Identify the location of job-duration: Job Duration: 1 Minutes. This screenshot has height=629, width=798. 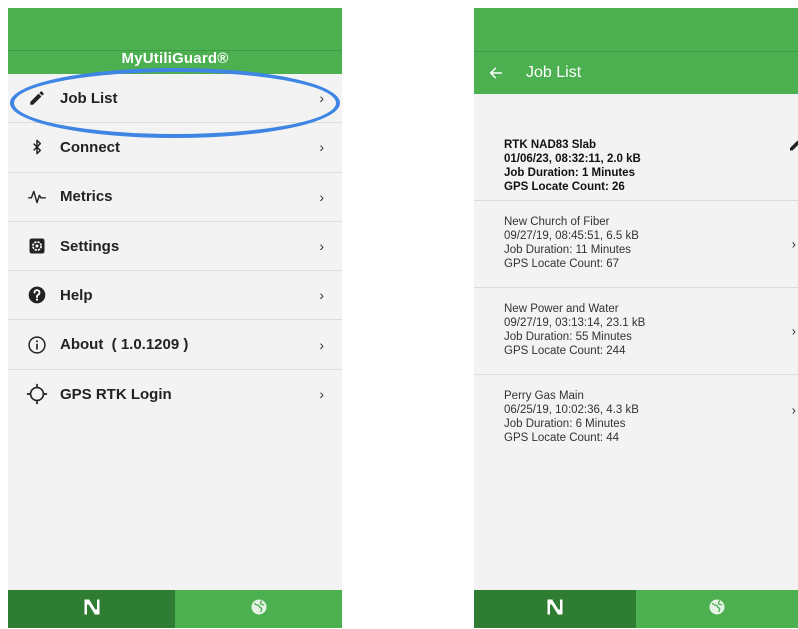
(569, 173).